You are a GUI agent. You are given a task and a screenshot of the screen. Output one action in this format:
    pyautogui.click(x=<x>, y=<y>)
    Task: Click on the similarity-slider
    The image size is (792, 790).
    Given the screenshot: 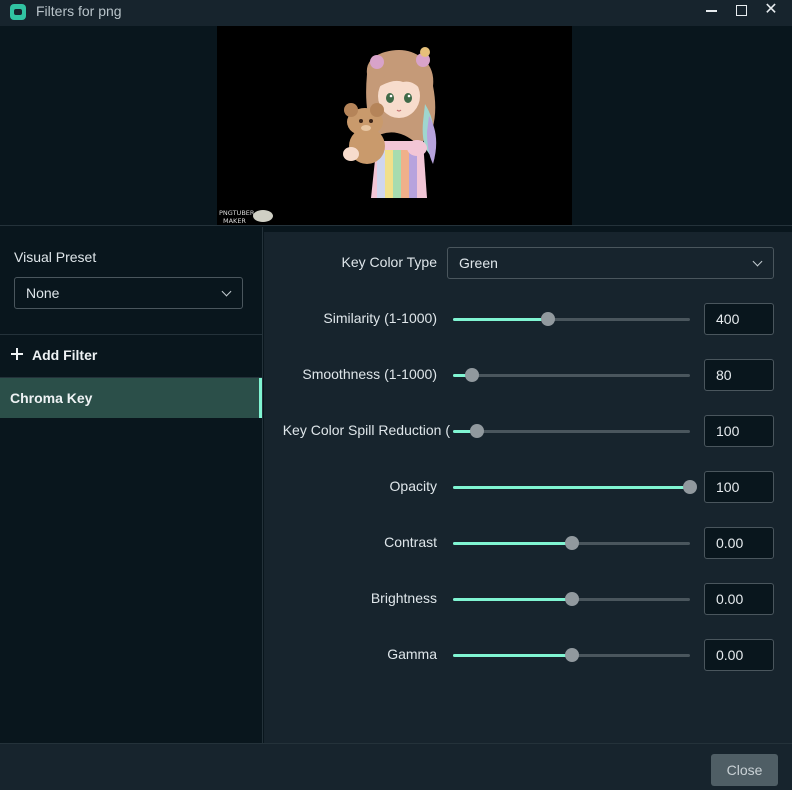 What is the action you would take?
    pyautogui.click(x=571, y=319)
    